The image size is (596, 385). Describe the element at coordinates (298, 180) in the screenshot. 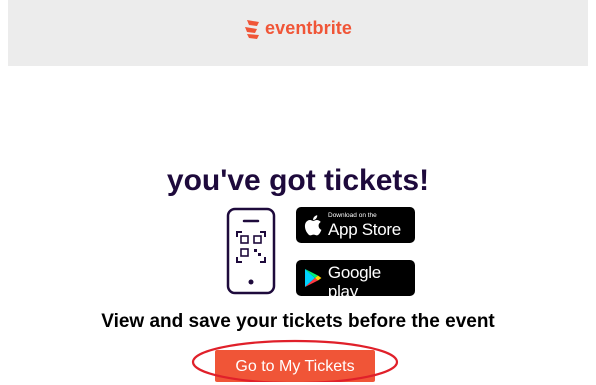

I see `page-headline: you've got tickets!` at that location.